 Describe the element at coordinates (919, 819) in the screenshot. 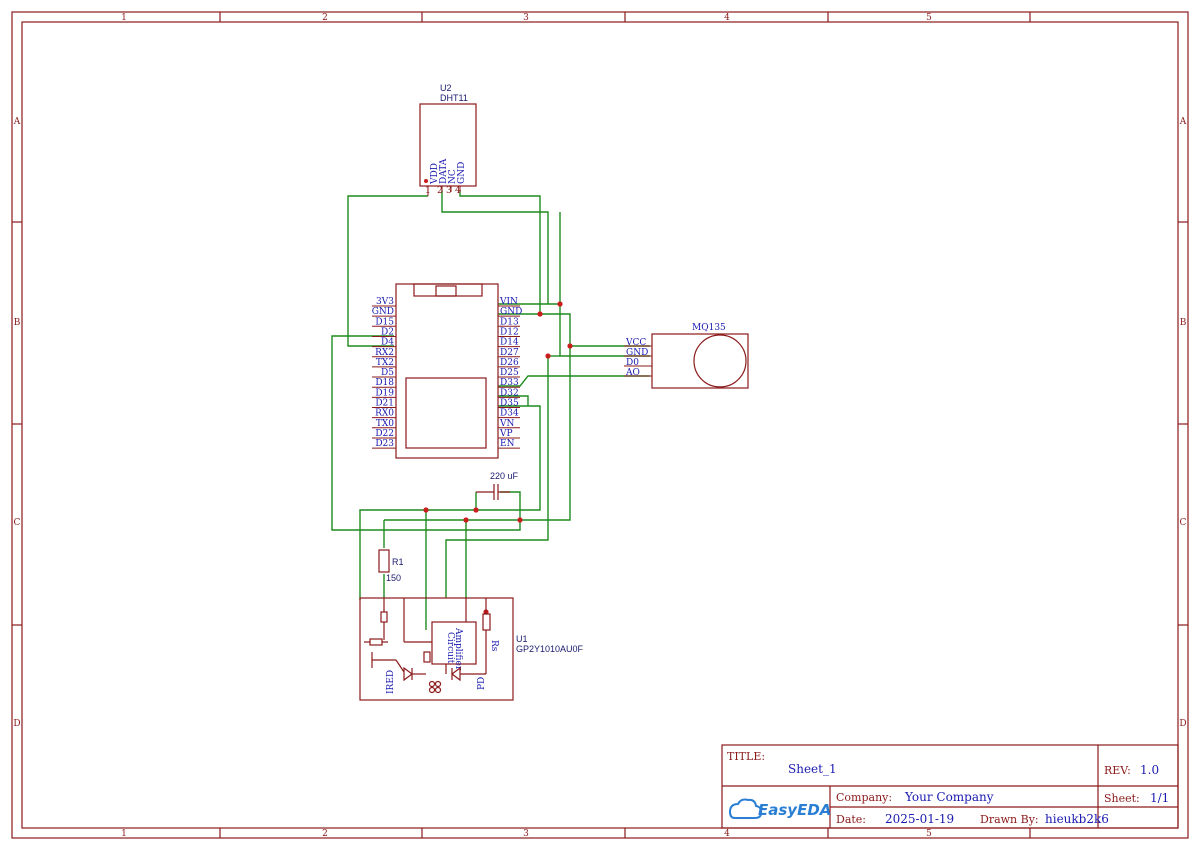

I see `date-value: 2025-01-19` at that location.